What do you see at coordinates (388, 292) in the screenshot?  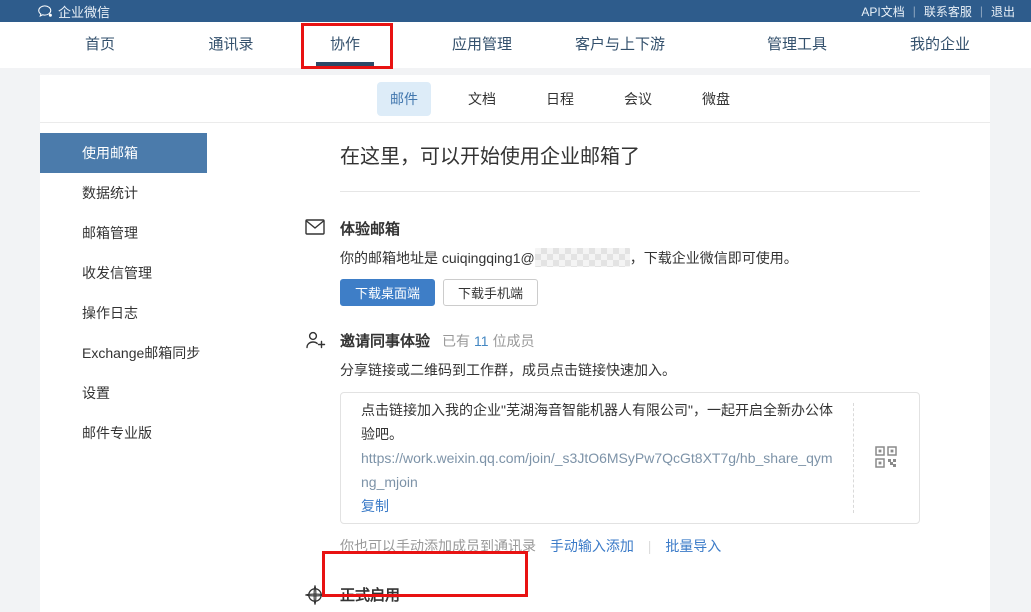 I see `download-desktop-button: 下载桌面端` at bounding box center [388, 292].